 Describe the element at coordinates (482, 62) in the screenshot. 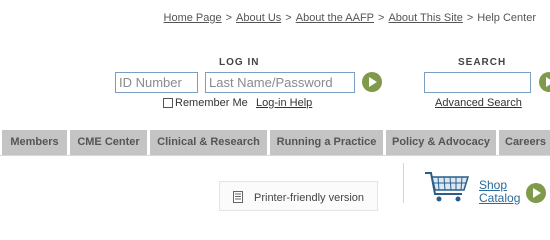

I see `search-heading: SEARCH` at that location.